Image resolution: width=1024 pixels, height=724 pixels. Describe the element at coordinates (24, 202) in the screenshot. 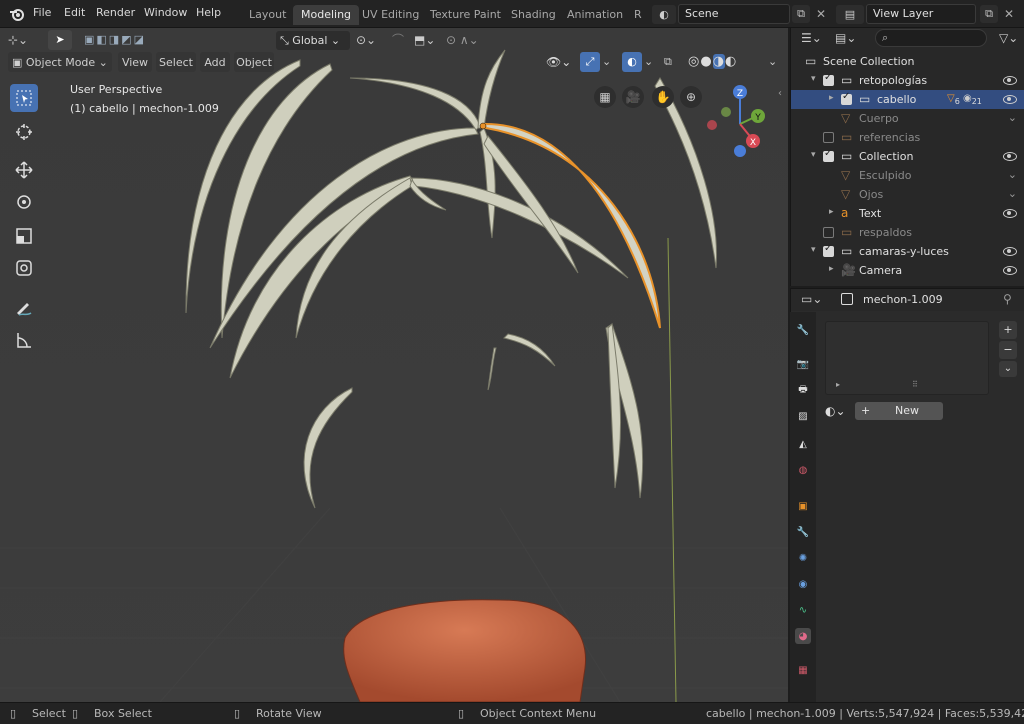

I see `rotate-tool-icon` at that location.